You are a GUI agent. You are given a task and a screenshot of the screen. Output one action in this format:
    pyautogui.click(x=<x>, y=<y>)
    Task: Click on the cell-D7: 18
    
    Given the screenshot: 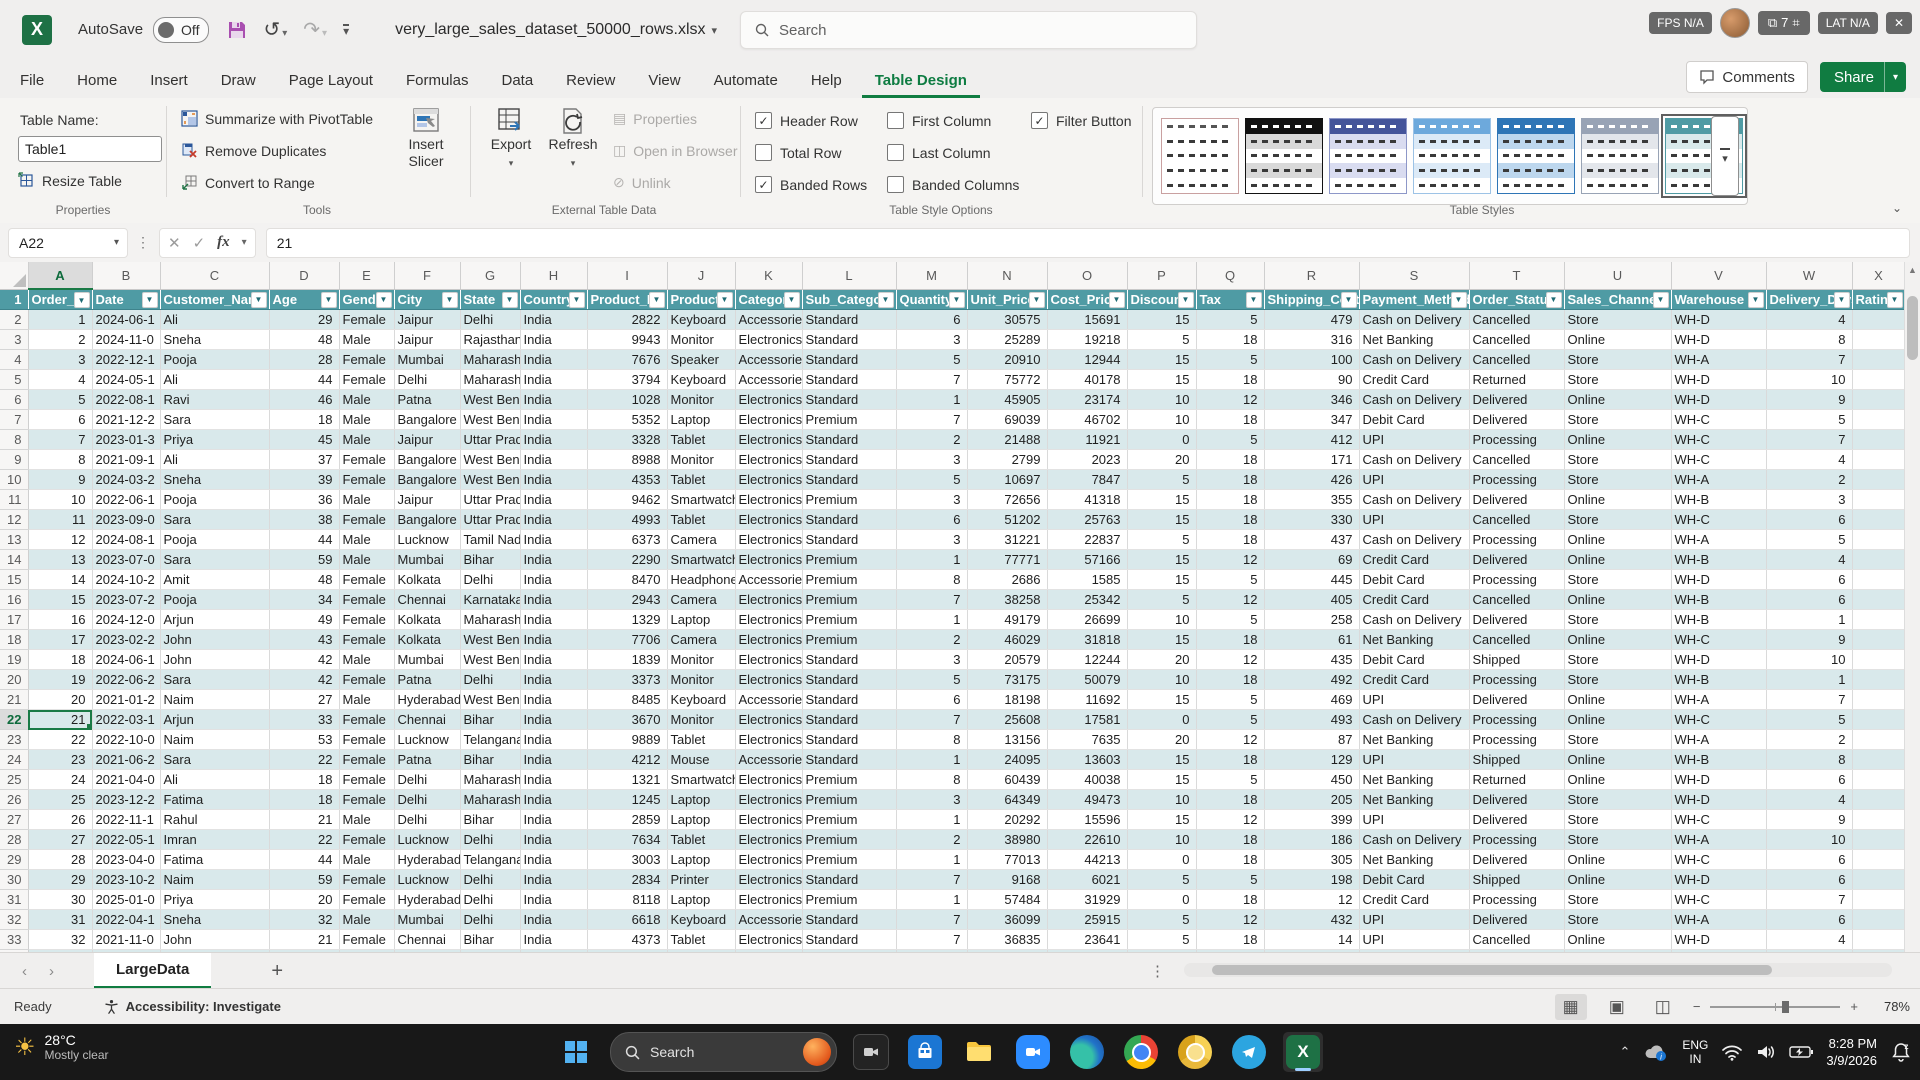 What is the action you would take?
    pyautogui.click(x=304, y=419)
    